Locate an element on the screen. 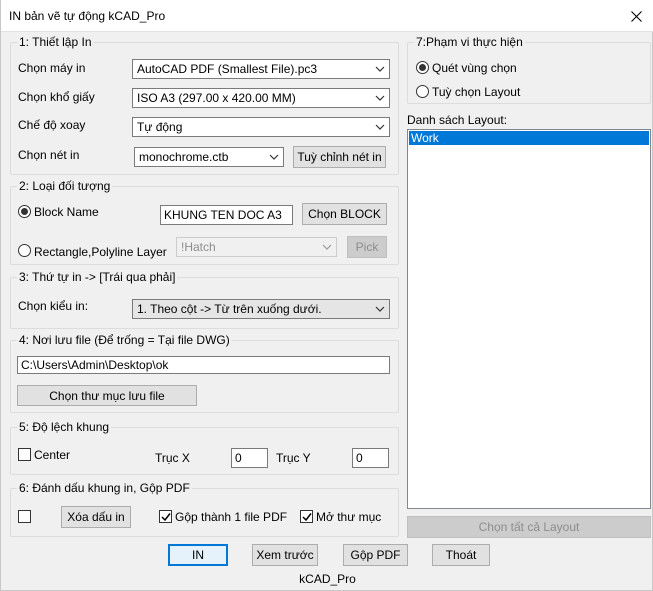  preview-button: Xem trước is located at coordinates (285, 555).